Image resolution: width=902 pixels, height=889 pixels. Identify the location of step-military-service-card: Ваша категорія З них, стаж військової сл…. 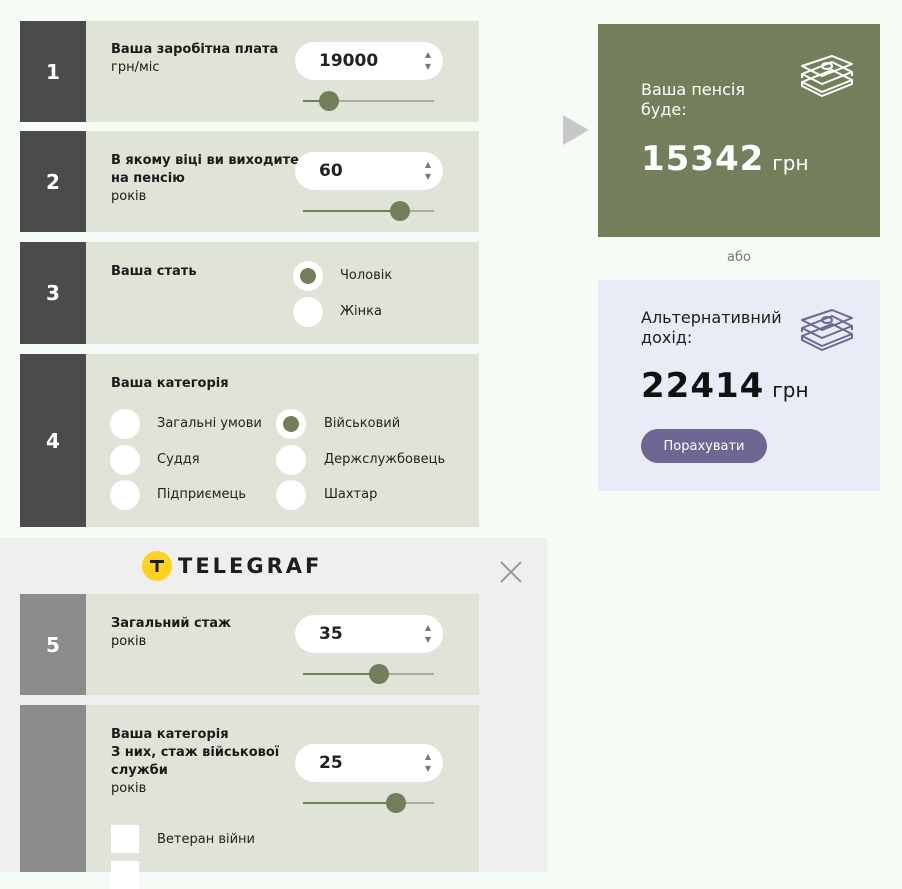
(249, 797).